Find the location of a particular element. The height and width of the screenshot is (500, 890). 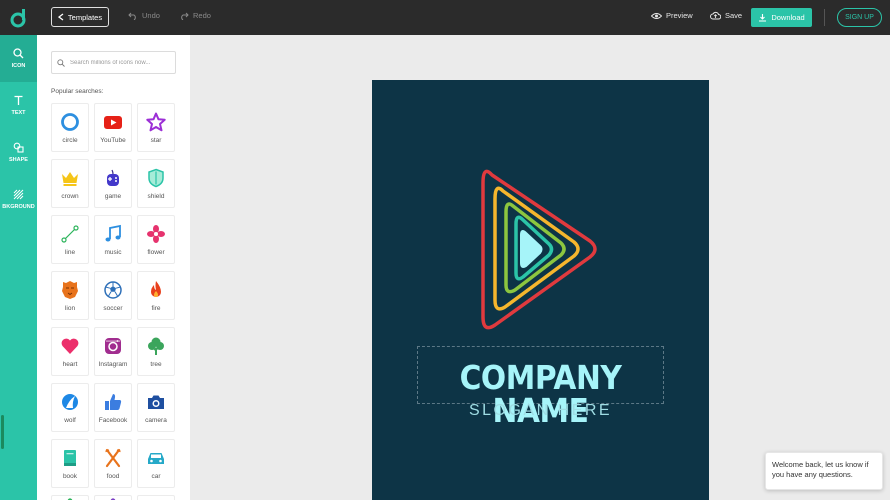

templates-button: Templates is located at coordinates (80, 17).